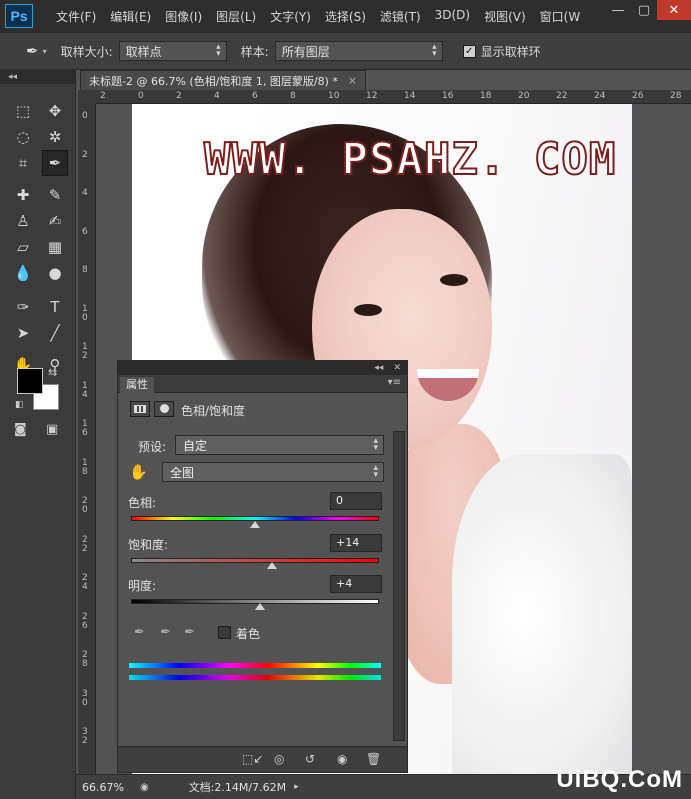 Image resolution: width=691 pixels, height=799 pixels. What do you see at coordinates (505, 16) in the screenshot?
I see `menu-view: 视图(V)` at bounding box center [505, 16].